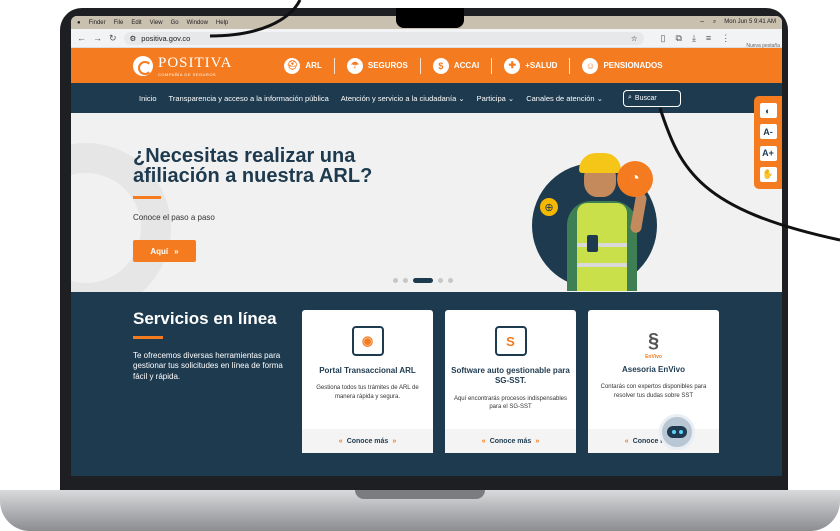  Describe the element at coordinates (403, 98) in the screenshot. I see `nav-atencion: Atención y servicio a la ciudadanía ⌄` at that location.